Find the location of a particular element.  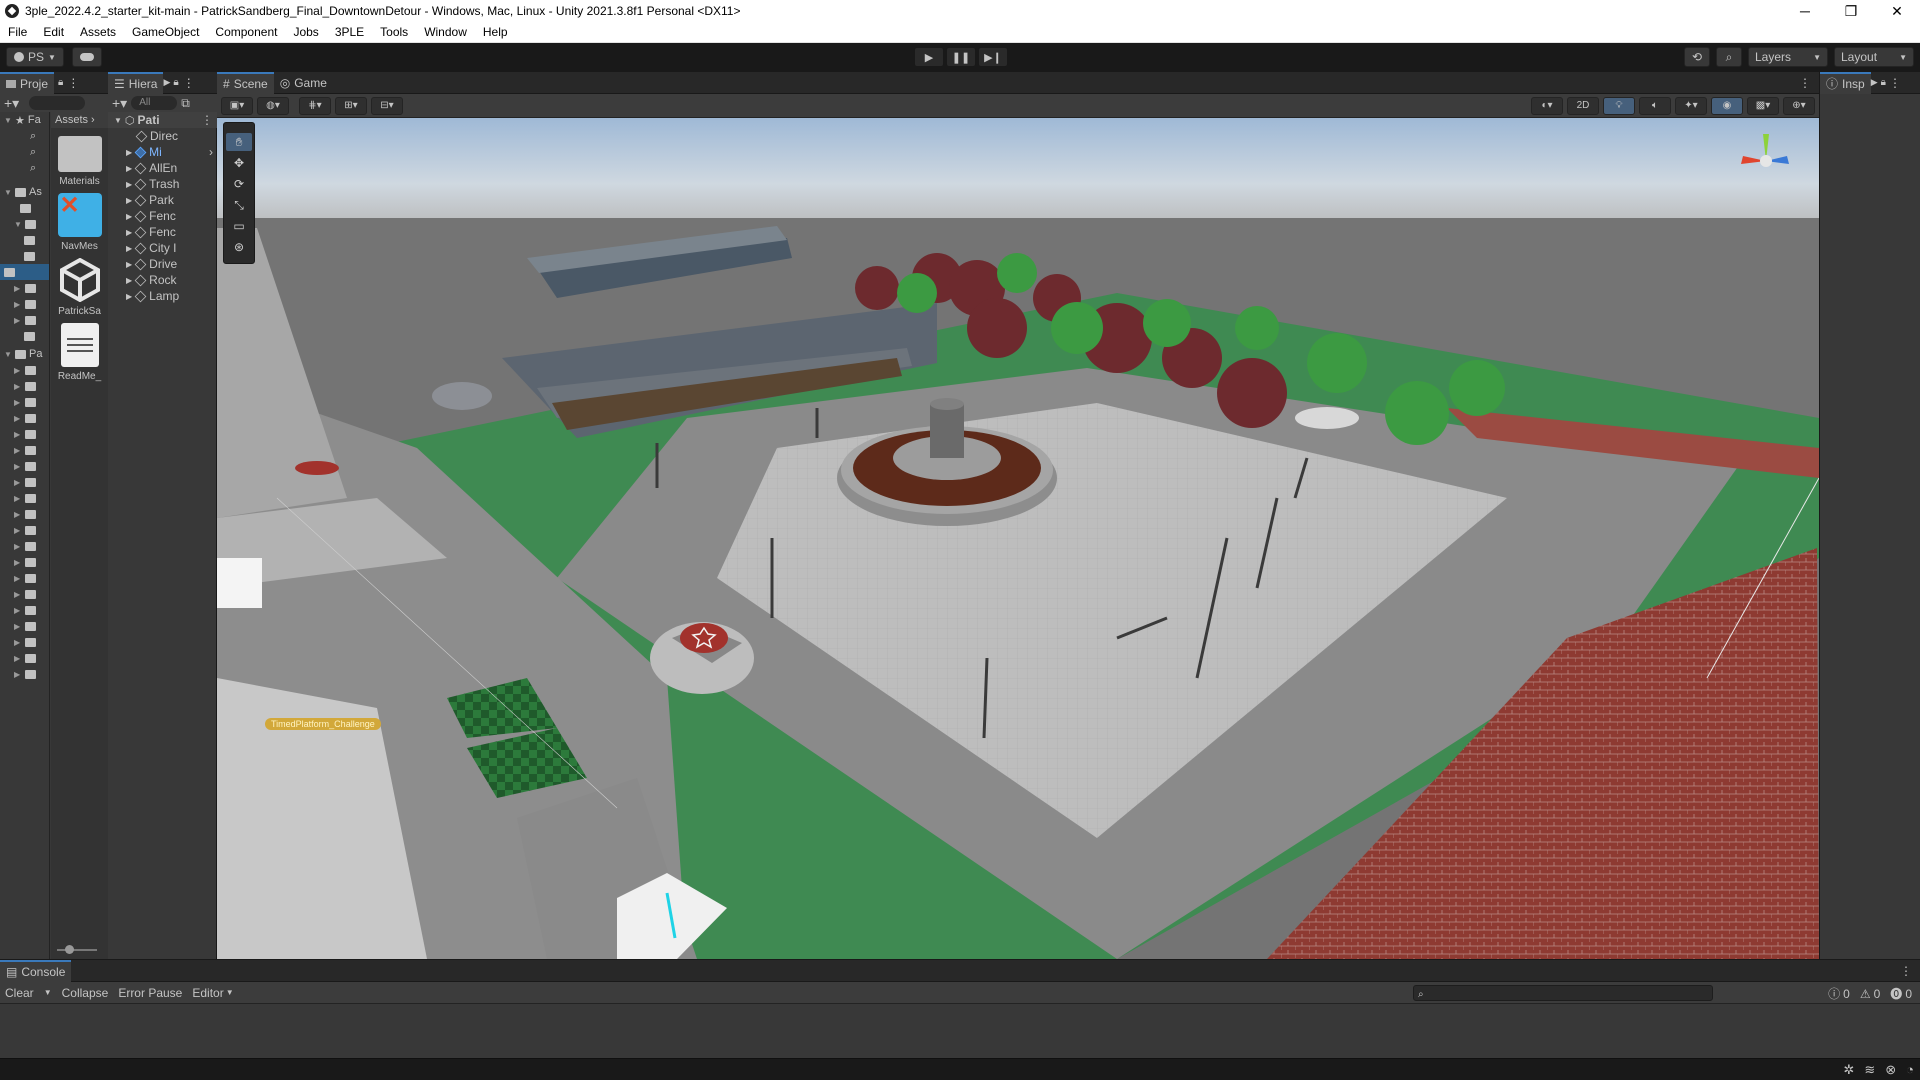

layers-dropdown: Layers ▼ is located at coordinates (1788, 57).